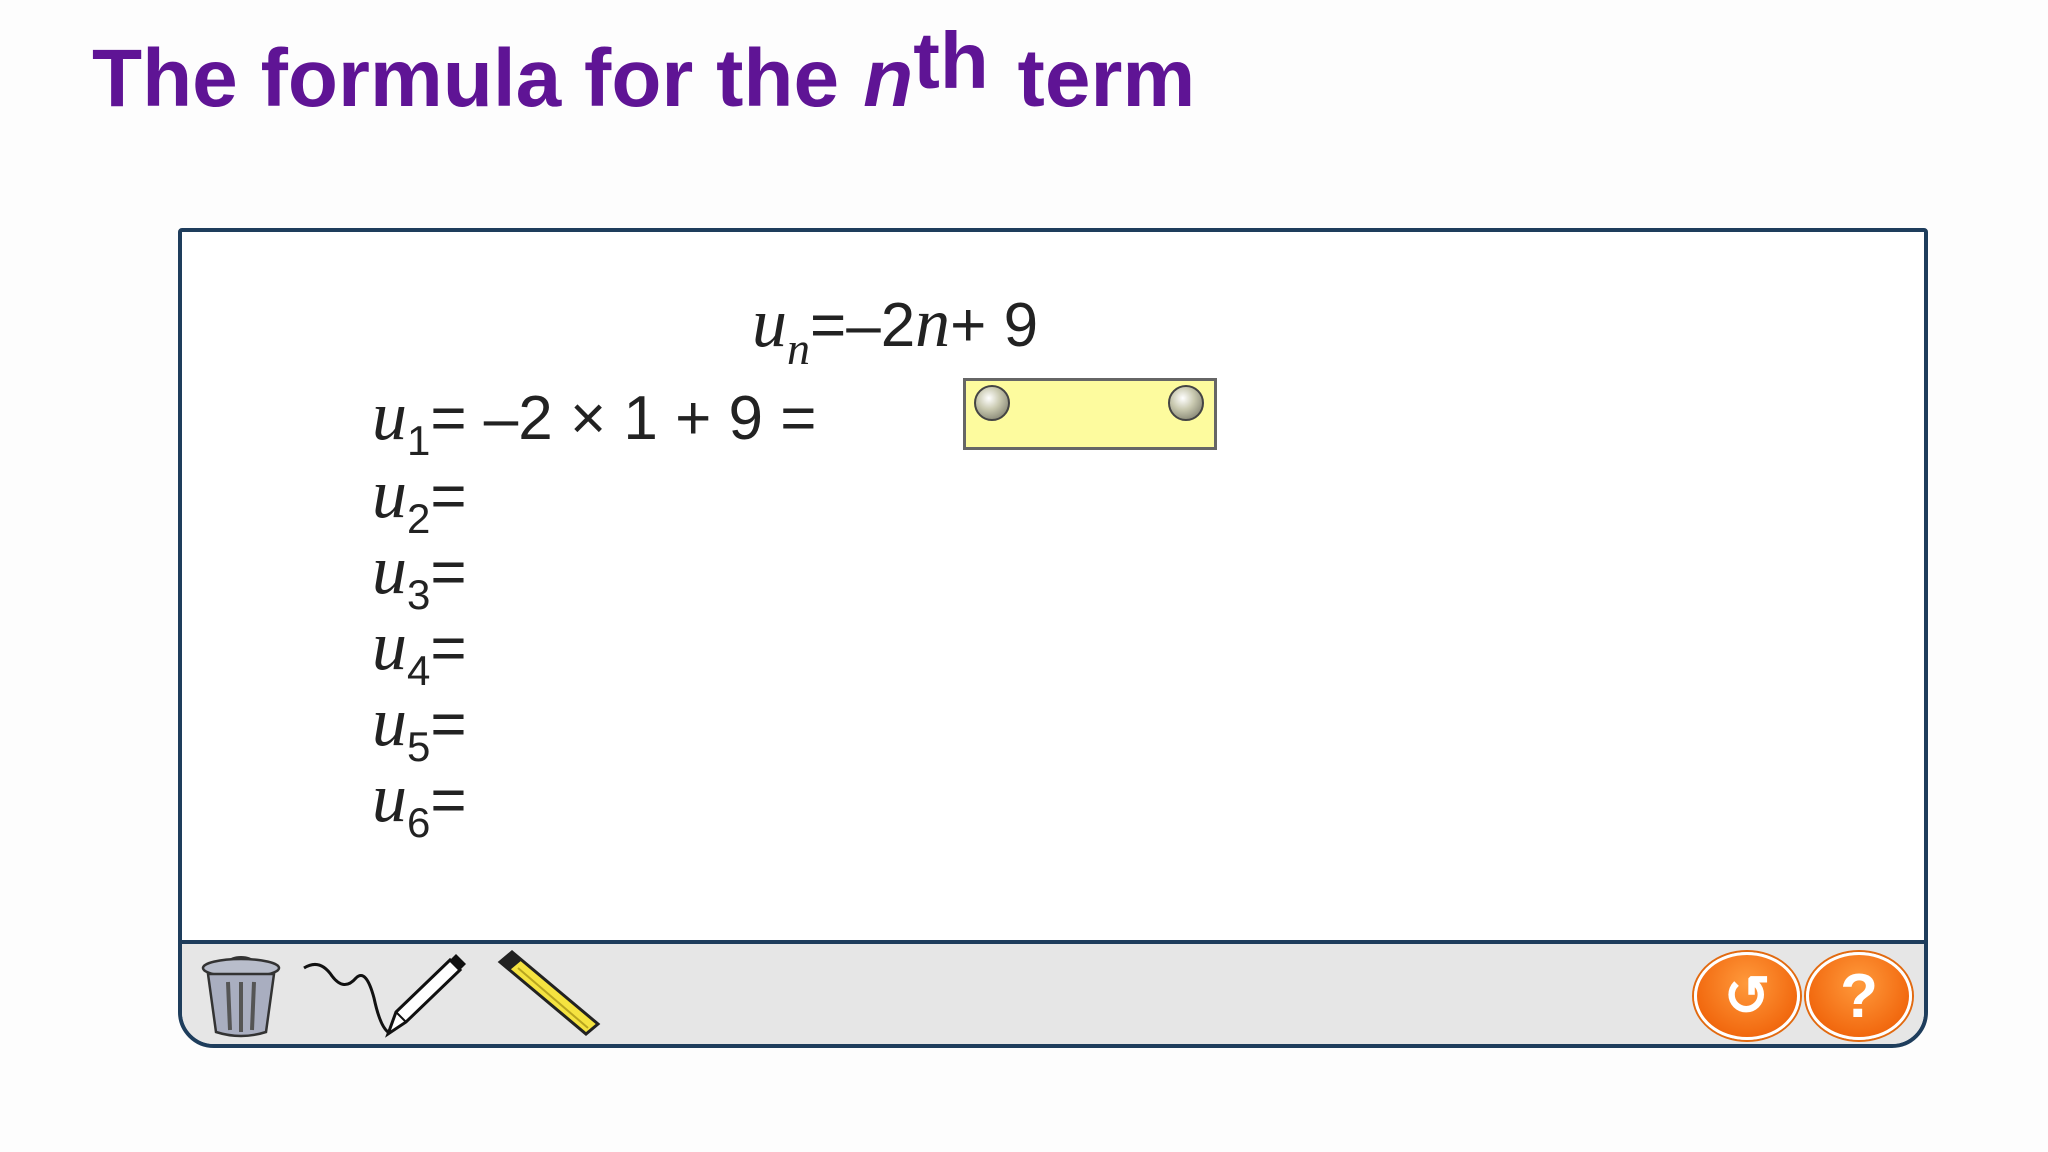 The width and height of the screenshot is (2048, 1152). What do you see at coordinates (888, 78) in the screenshot?
I see `title-variable: n` at bounding box center [888, 78].